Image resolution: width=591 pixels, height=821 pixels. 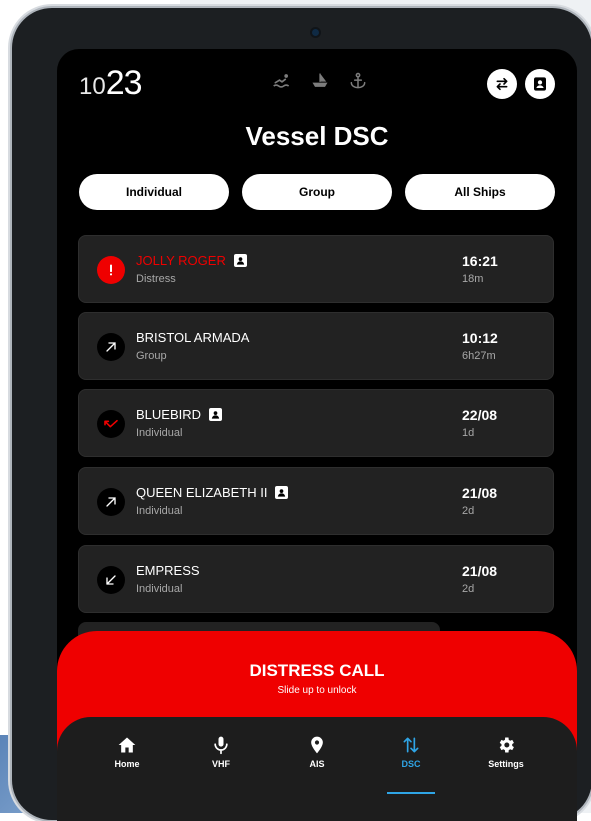 What do you see at coordinates (124, 83) in the screenshot?
I see `clock-minute: 23` at bounding box center [124, 83].